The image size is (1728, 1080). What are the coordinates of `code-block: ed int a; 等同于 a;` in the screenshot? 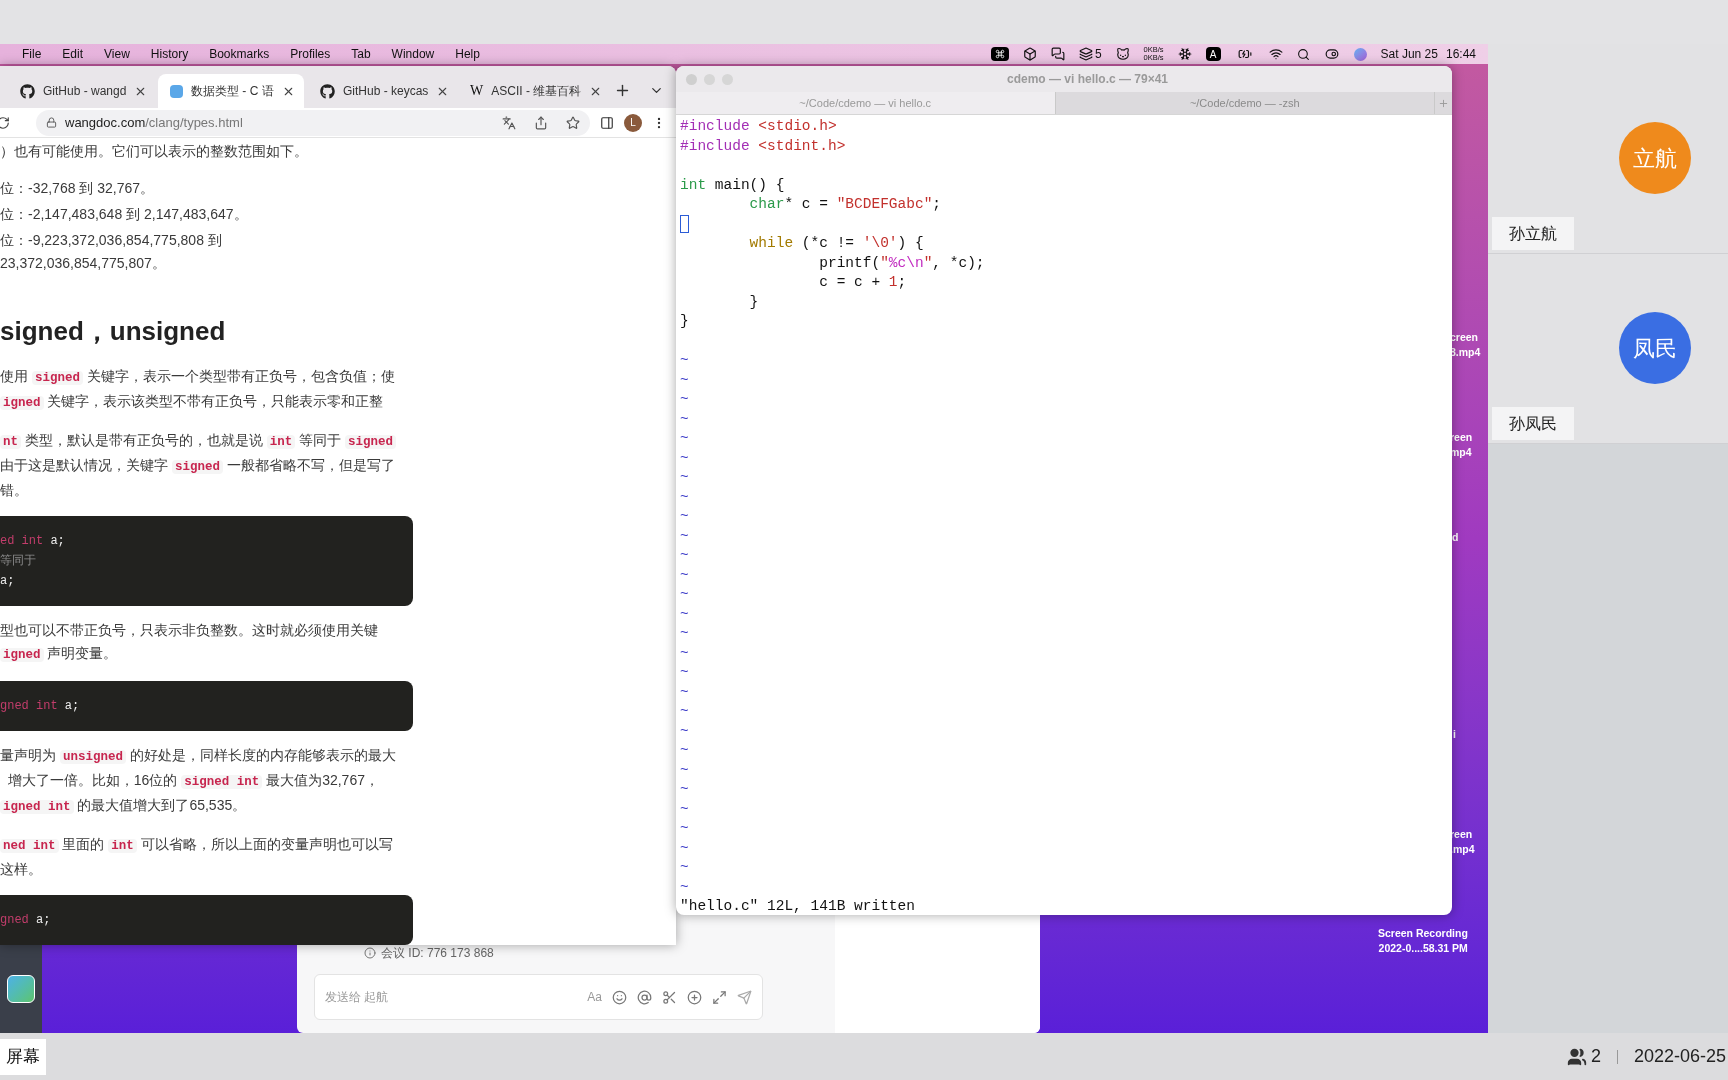 It's located at (206, 561).